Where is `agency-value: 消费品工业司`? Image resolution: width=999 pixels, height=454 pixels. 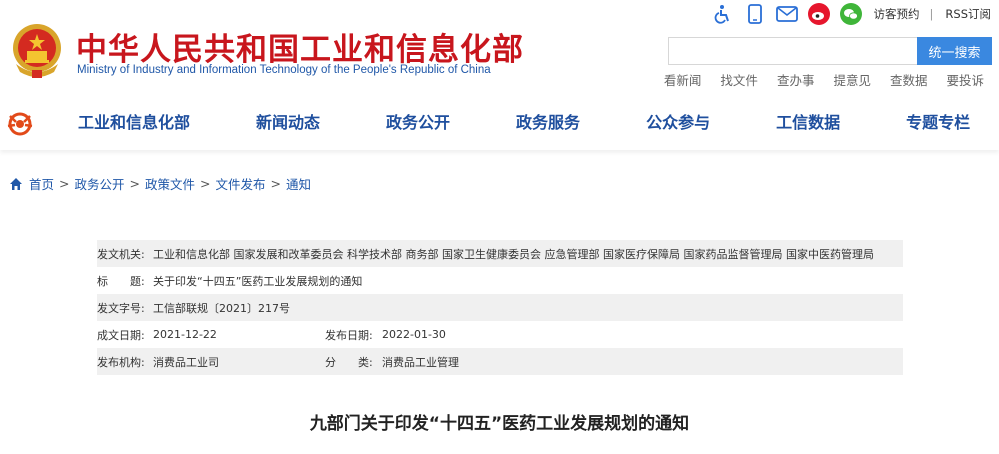 agency-value: 消费品工业司 is located at coordinates (186, 362).